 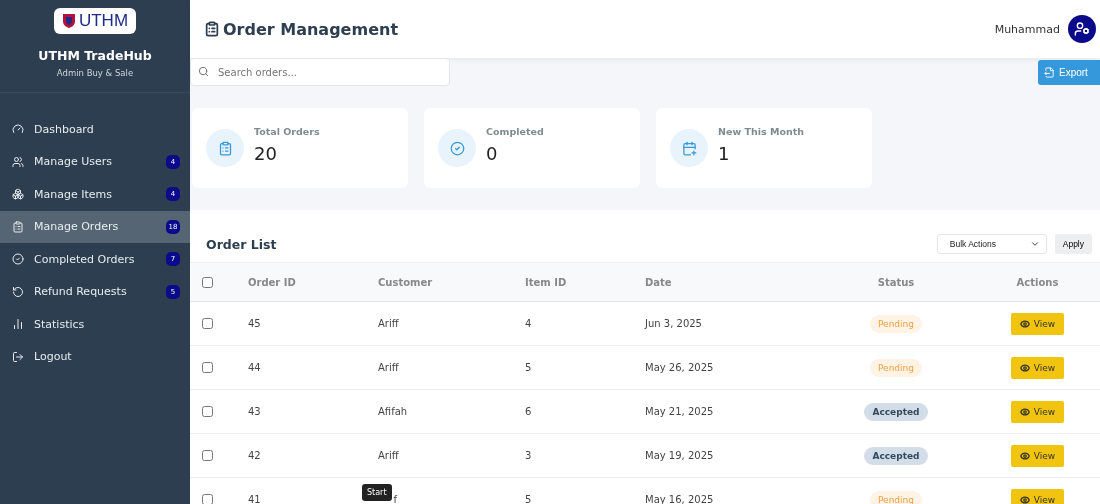 What do you see at coordinates (95, 21) in the screenshot?
I see `logo: UTHM` at bounding box center [95, 21].